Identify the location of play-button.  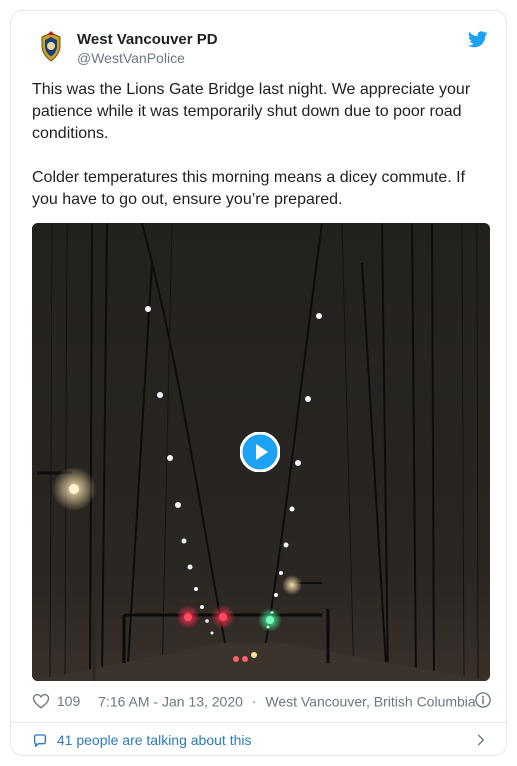
(260, 452).